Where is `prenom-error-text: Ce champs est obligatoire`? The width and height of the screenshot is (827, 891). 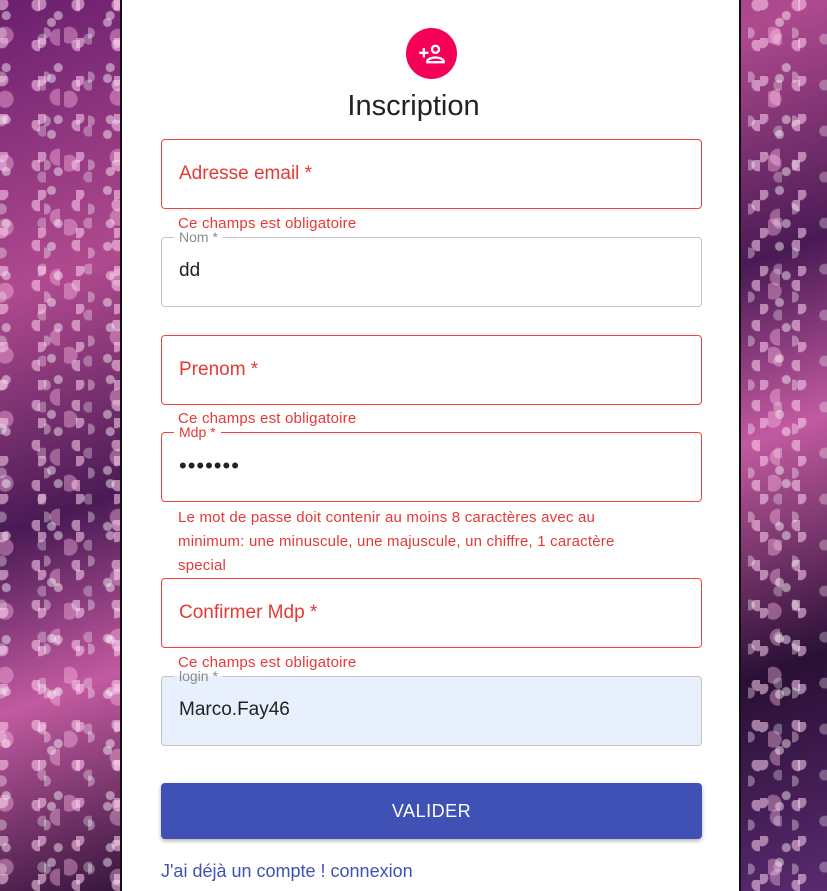
prenom-error-text: Ce champs est obligatoire is located at coordinates (267, 418).